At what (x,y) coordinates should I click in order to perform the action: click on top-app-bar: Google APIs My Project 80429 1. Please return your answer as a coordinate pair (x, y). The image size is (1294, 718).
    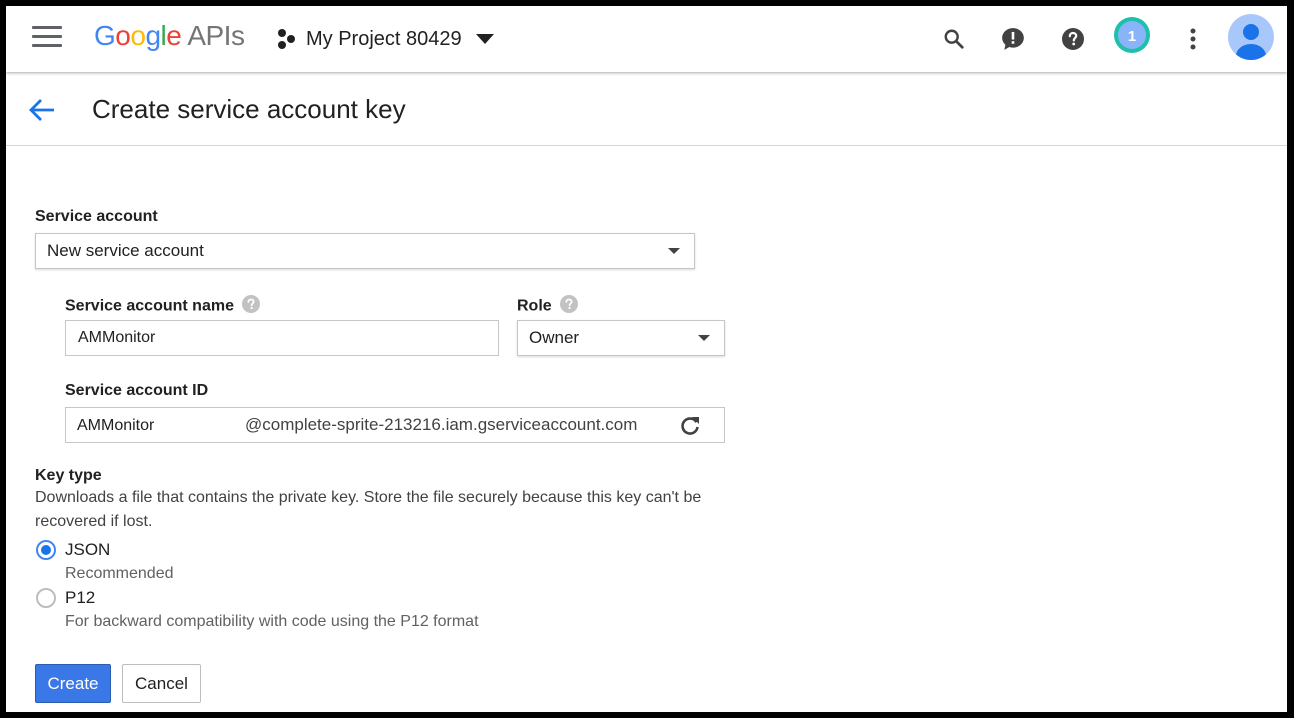
    Looking at the image, I should click on (646, 39).